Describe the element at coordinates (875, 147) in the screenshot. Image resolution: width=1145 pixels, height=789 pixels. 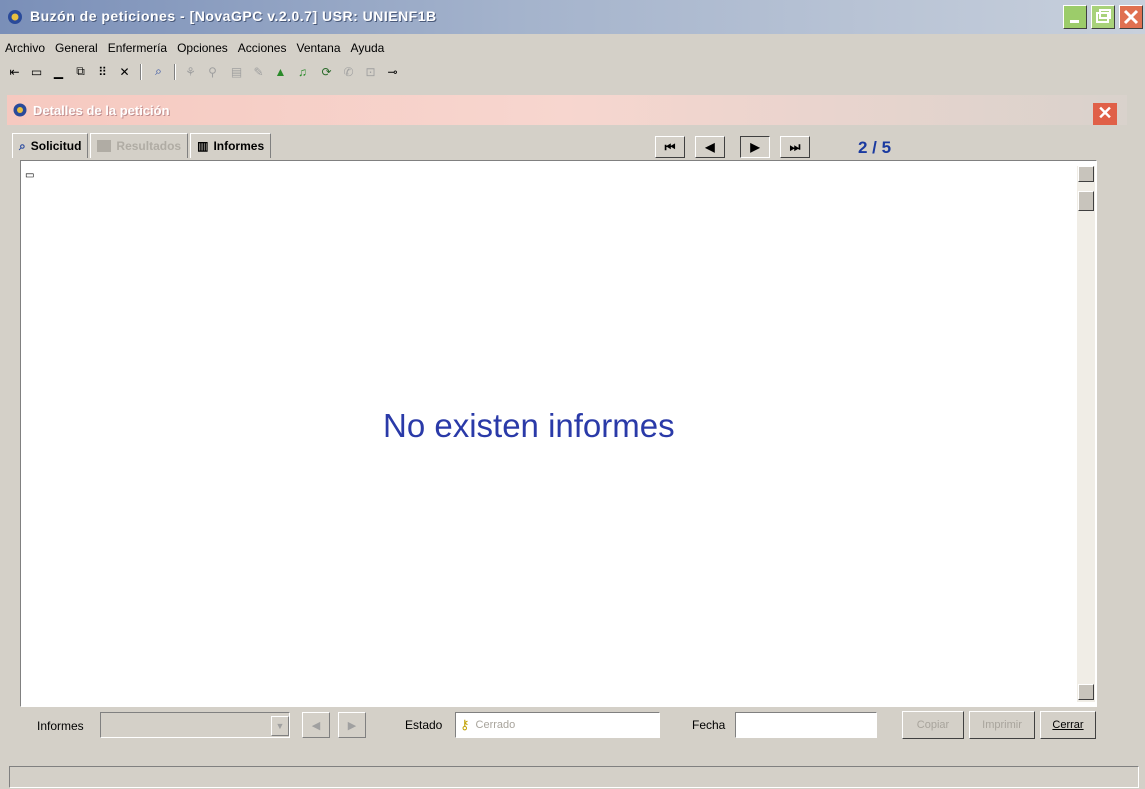
I see `record-pager: 2 / 5` at that location.